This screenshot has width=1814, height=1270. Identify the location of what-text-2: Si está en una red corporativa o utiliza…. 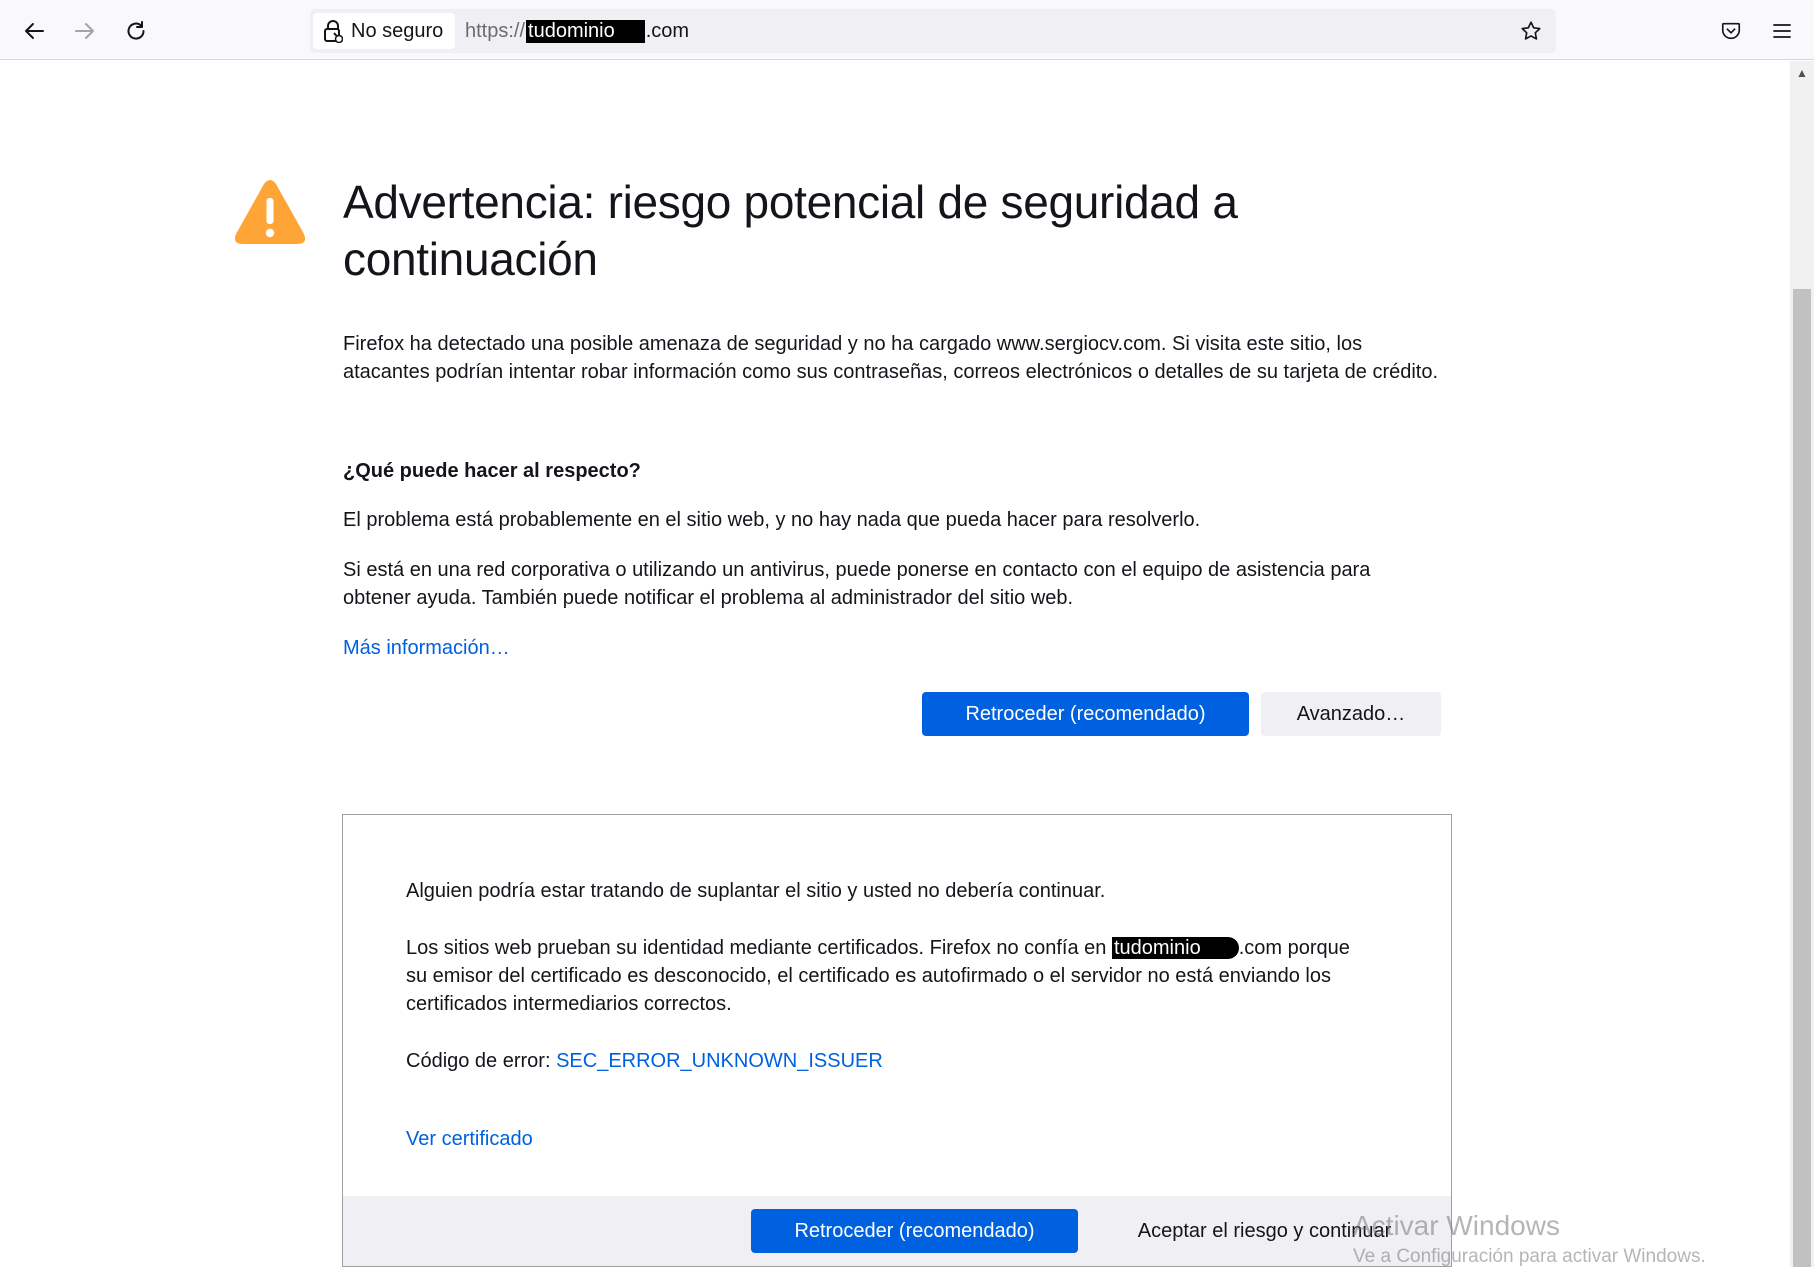
(857, 584).